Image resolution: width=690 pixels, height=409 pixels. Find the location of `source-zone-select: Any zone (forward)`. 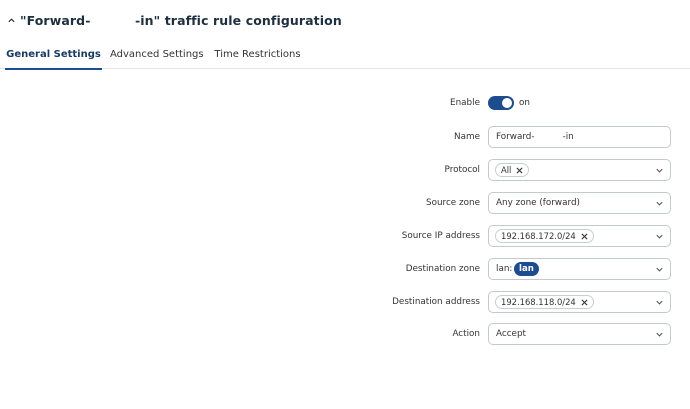

source-zone-select: Any zone (forward) is located at coordinates (579, 203).